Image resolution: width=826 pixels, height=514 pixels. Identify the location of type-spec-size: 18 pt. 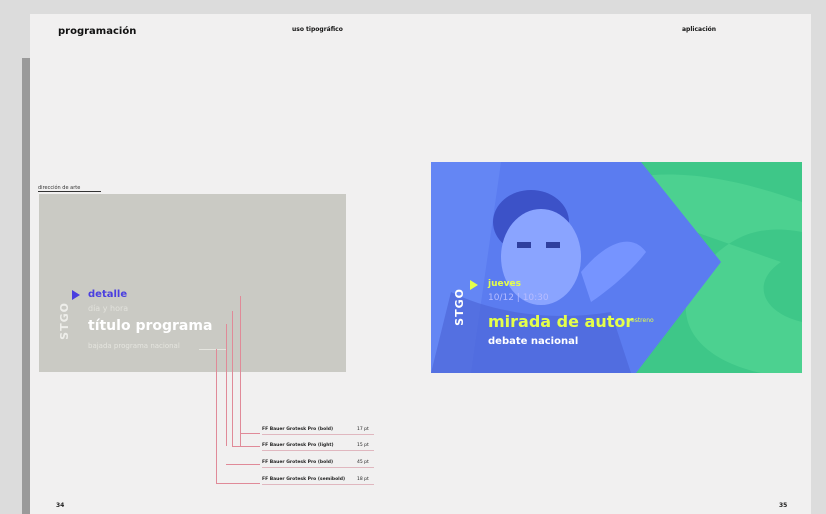
(363, 479).